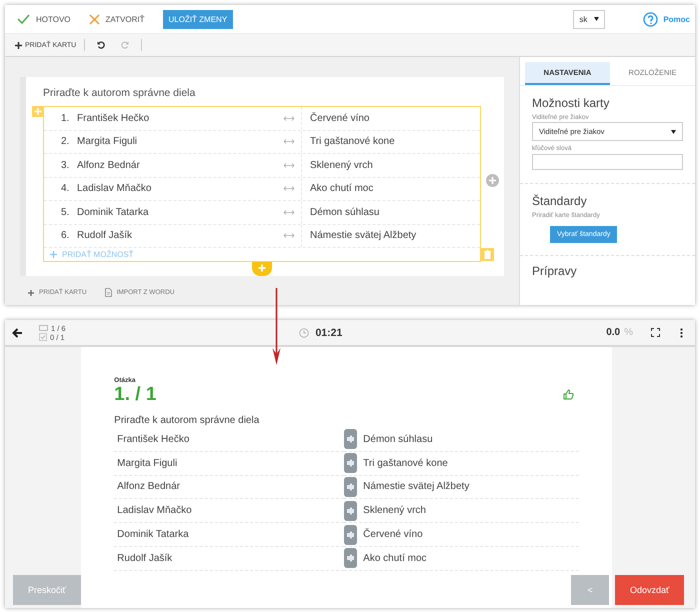 The height and width of the screenshot is (612, 700). Describe the element at coordinates (390, 212) in the screenshot. I see `work-cell: Démon súhlasu` at that location.